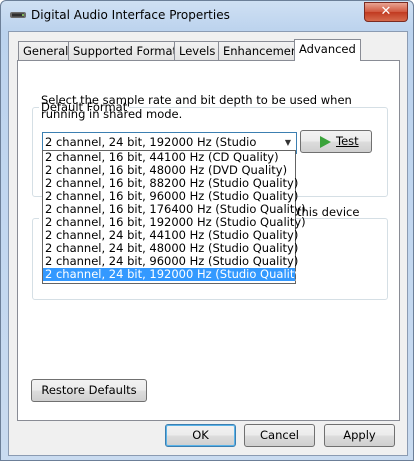 This screenshot has width=414, height=461. I want to click on close-button: ✕, so click(386, 12).